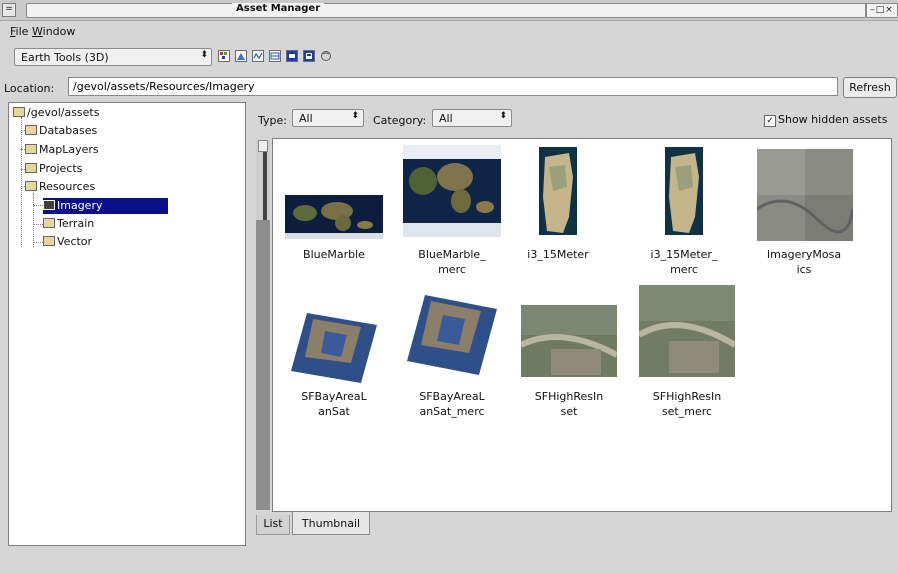  I want to click on thumbnail-label: BlueMarble, so click(334, 254).